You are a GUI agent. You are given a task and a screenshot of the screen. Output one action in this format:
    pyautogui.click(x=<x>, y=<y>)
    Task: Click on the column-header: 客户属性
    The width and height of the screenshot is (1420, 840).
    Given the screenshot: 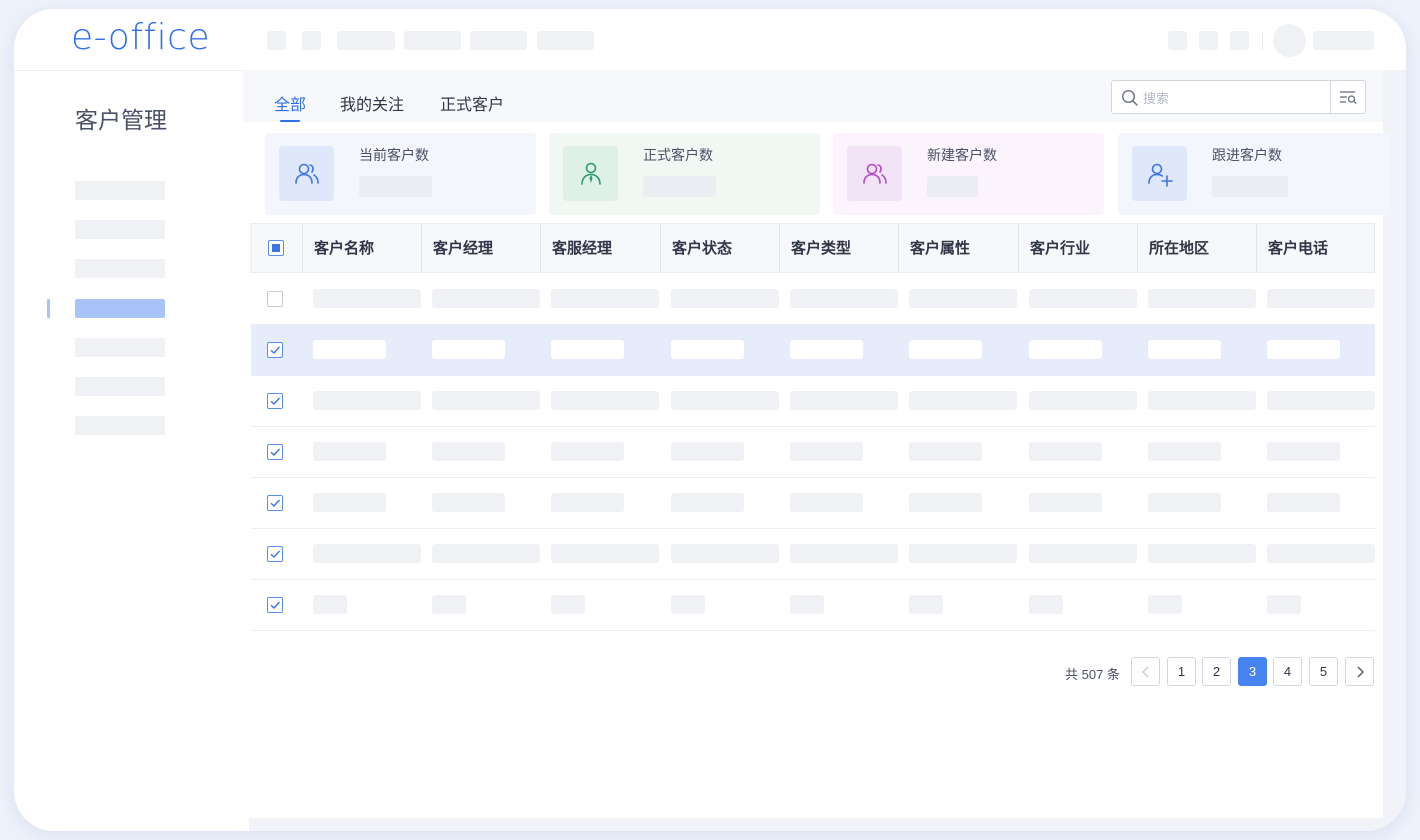 What is the action you would take?
    pyautogui.click(x=958, y=248)
    